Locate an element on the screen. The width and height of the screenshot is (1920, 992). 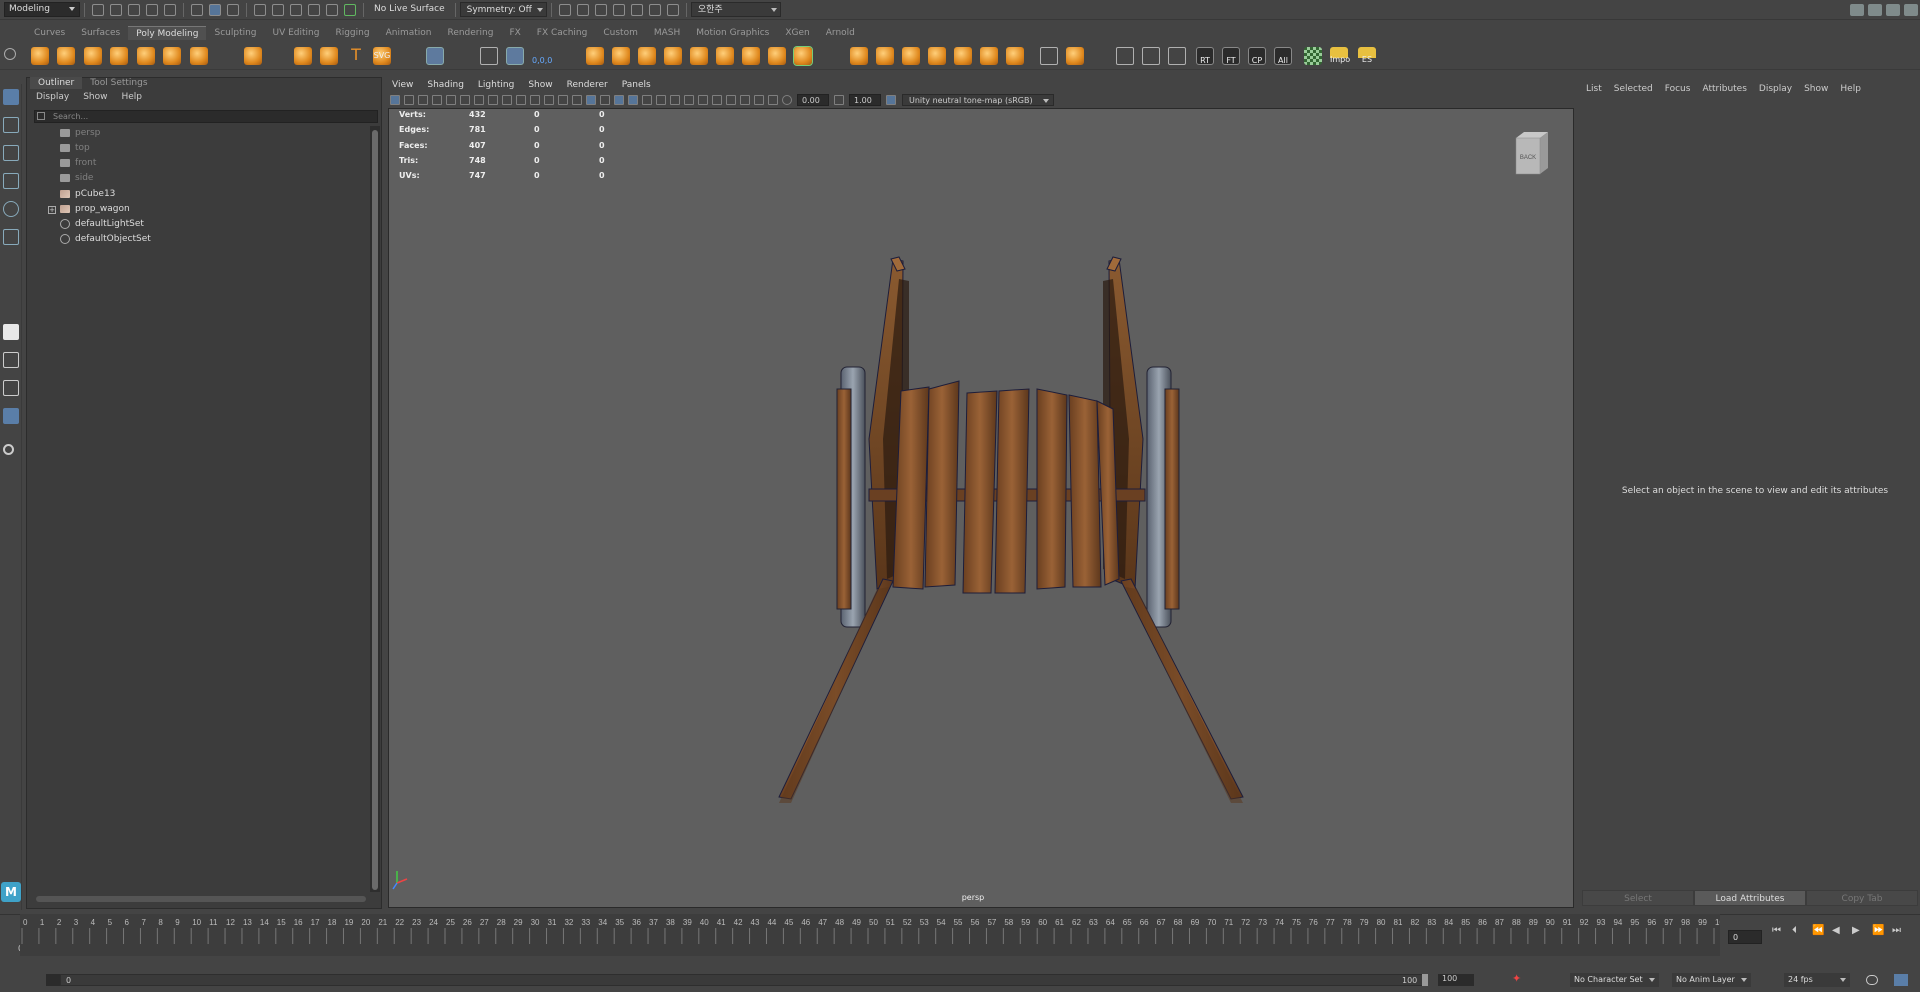
select-object-icon is located at coordinates (215, 9).